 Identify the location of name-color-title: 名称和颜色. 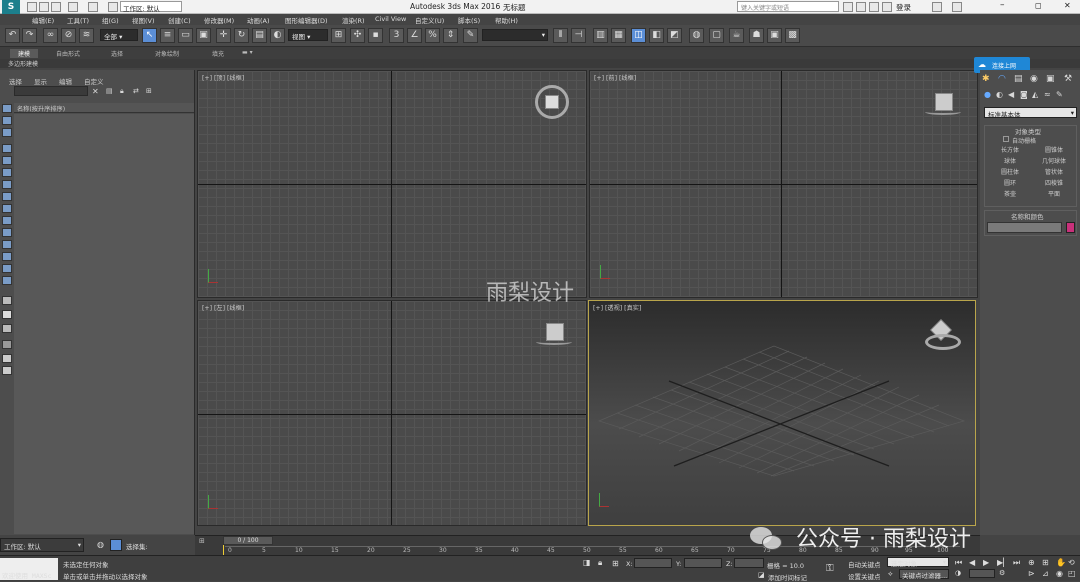
(1027, 216).